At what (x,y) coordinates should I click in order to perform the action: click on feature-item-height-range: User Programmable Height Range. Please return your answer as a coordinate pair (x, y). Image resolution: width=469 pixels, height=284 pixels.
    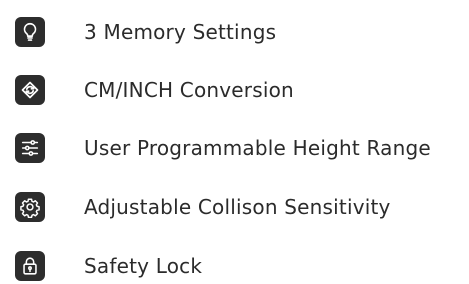
    Looking at the image, I should click on (223, 148).